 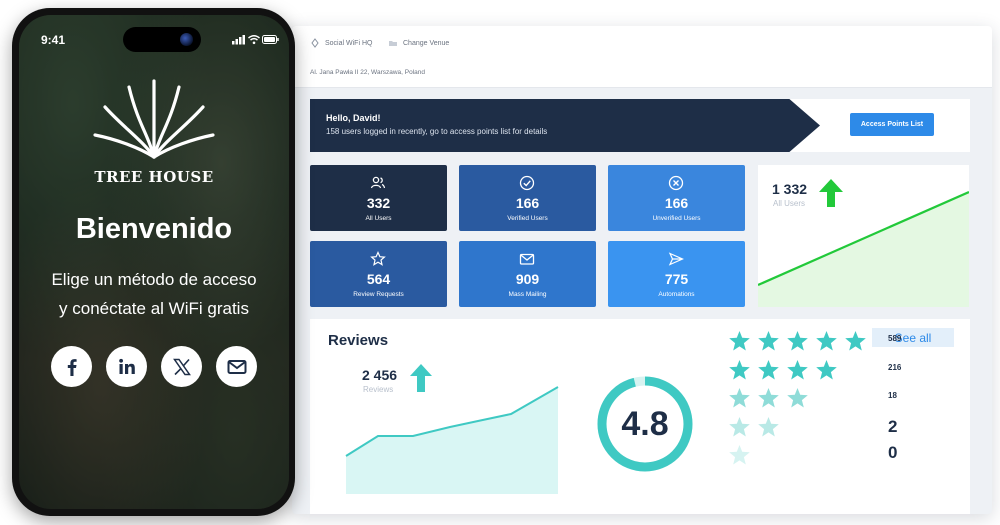 I want to click on change-venue-link: Change Venue, so click(x=418, y=43).